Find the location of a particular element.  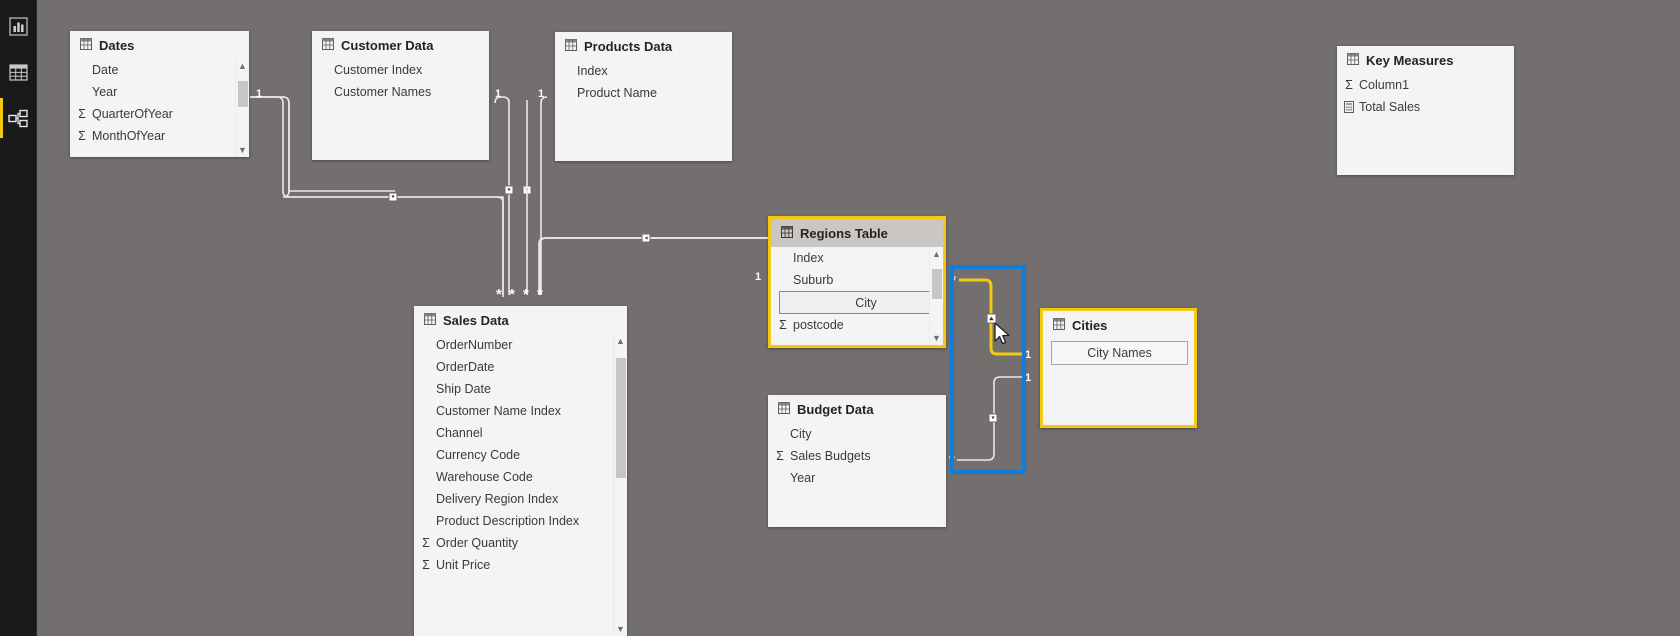

field-row-city-names: City Names is located at coordinates (1119, 353).